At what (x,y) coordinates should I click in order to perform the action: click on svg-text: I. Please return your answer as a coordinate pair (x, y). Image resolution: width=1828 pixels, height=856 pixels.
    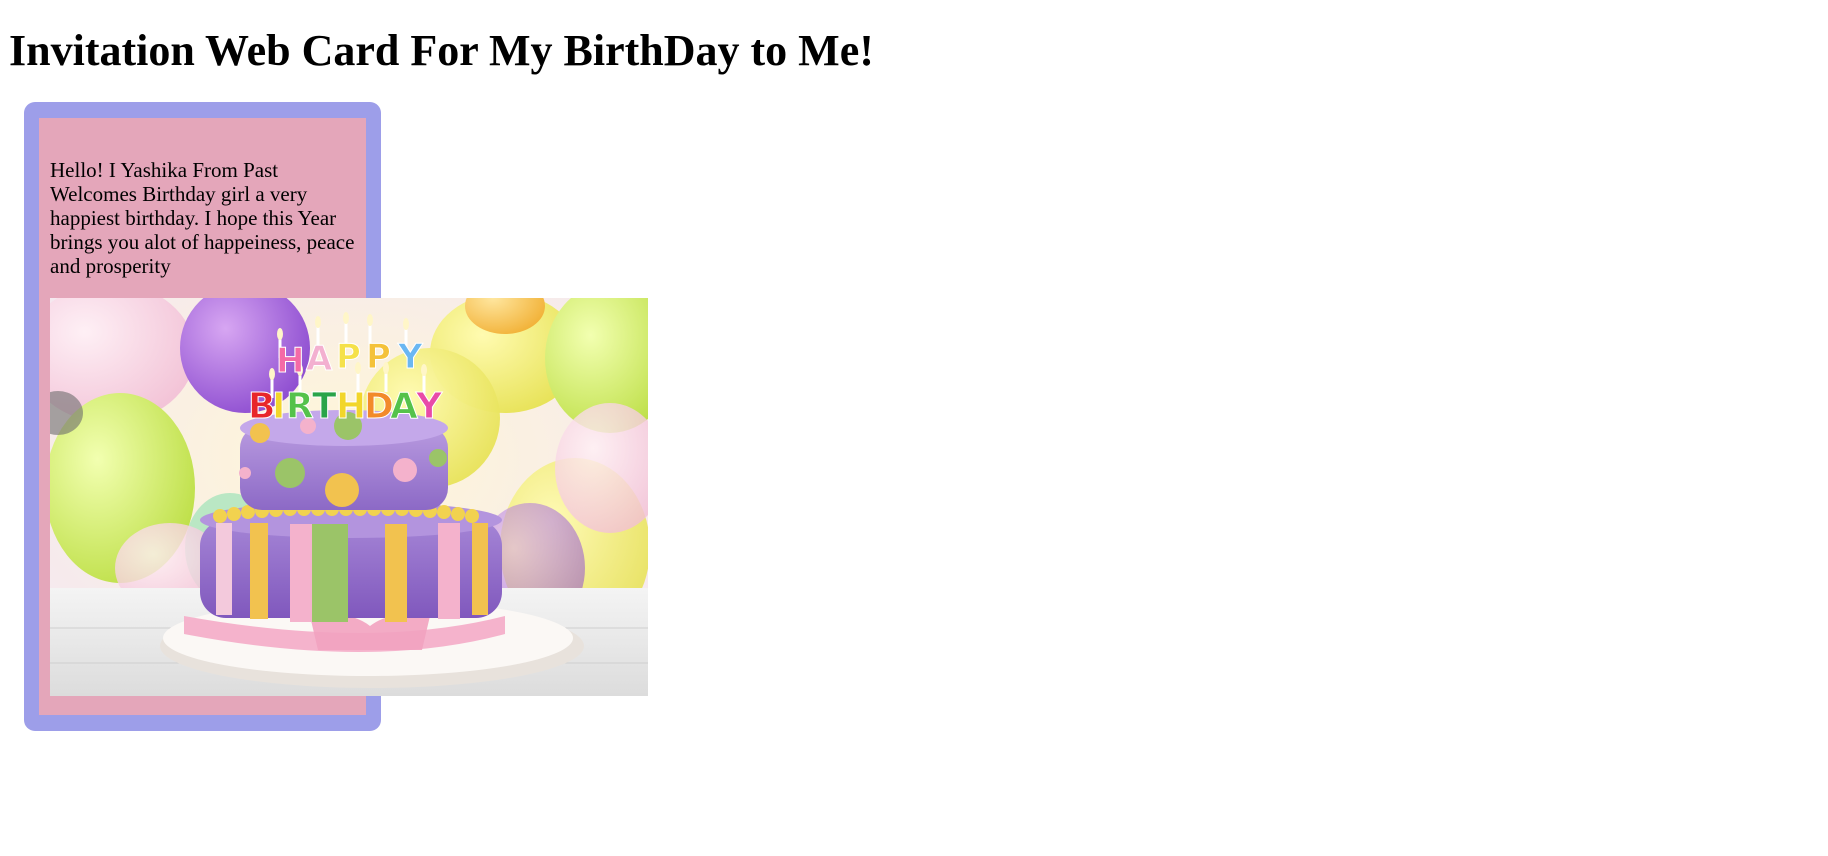
    Looking at the image, I should click on (278, 406).